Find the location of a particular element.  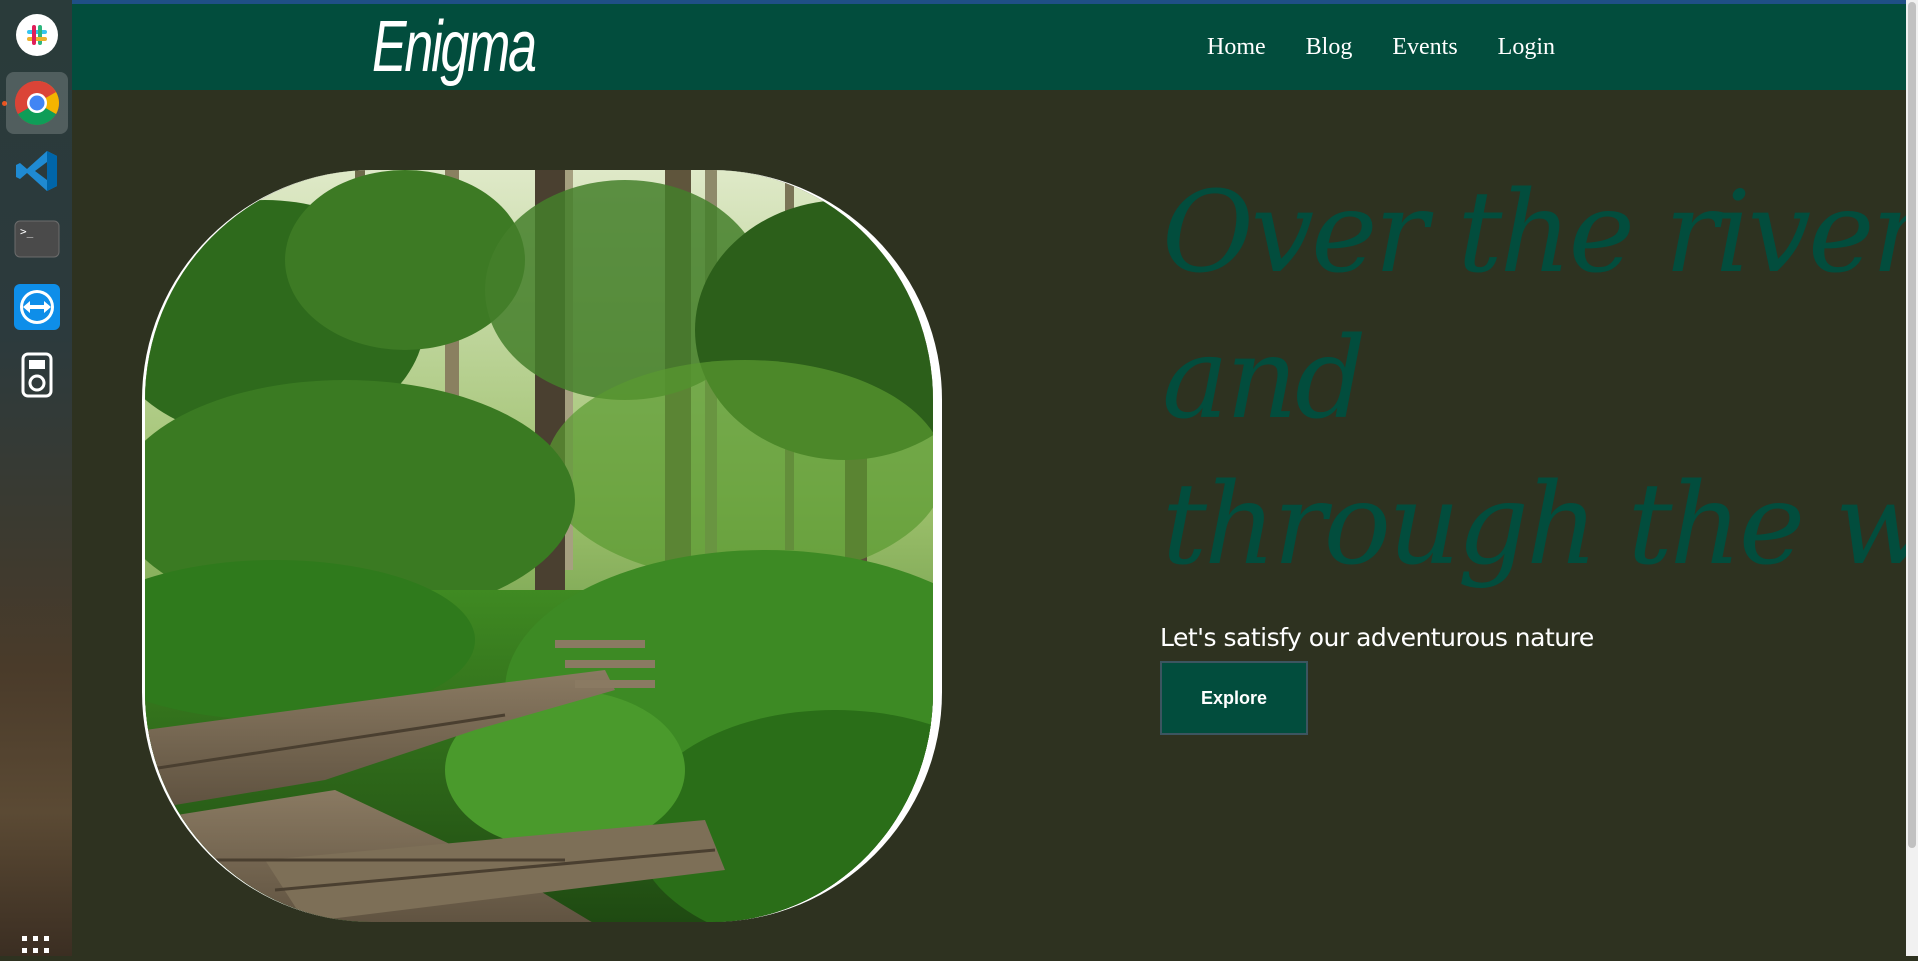

page-scrollbar is located at coordinates (1912, 478).